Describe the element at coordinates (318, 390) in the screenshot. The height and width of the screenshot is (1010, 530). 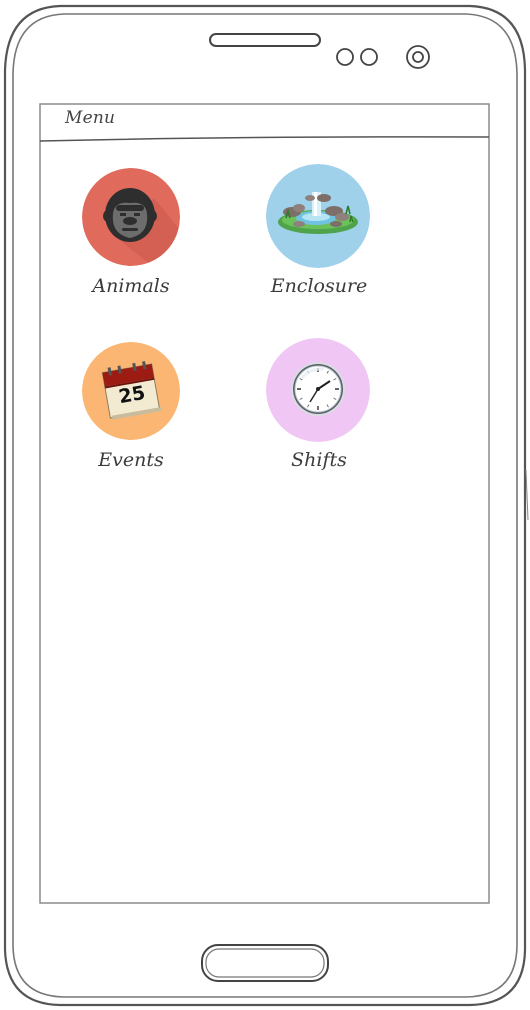
I see `clock-icon` at that location.